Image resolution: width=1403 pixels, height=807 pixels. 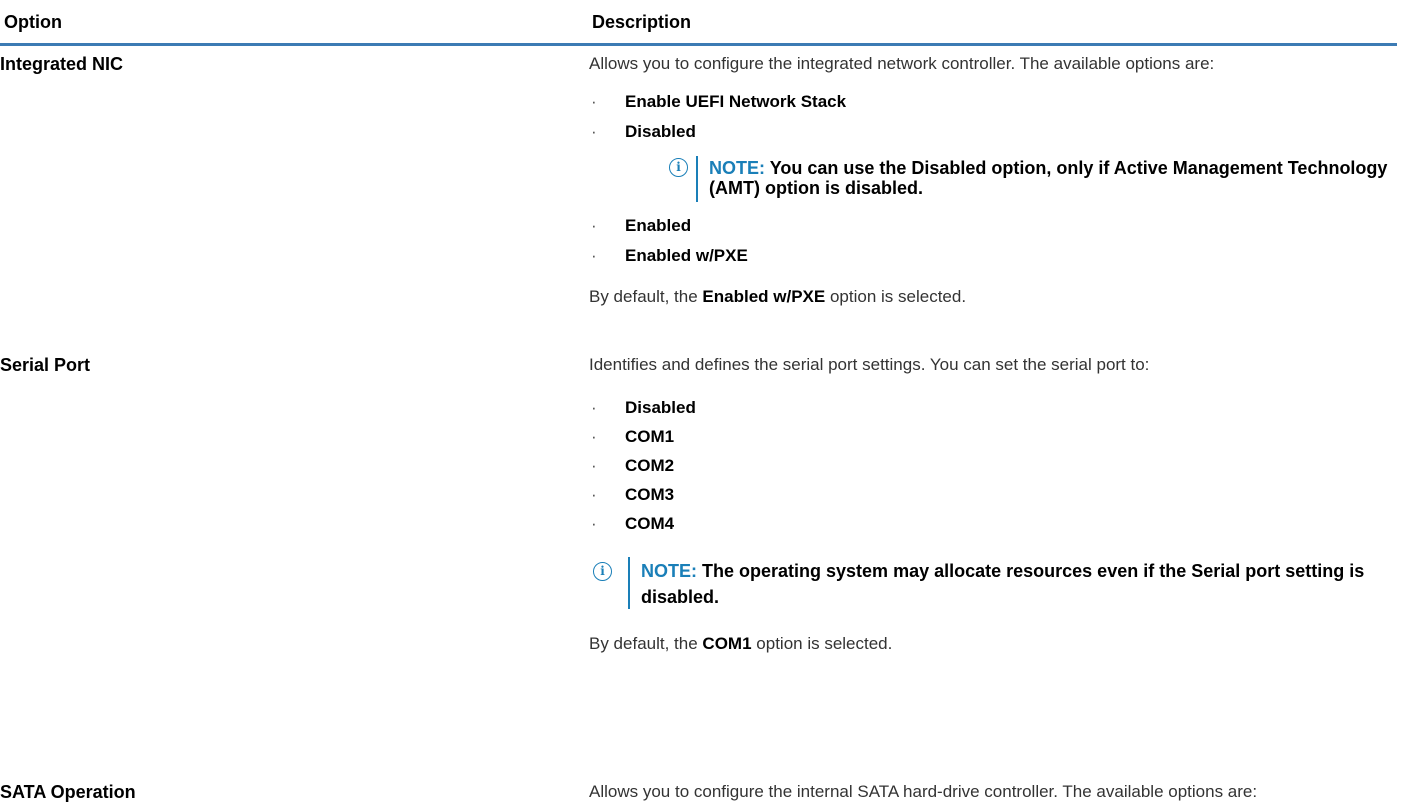 I want to click on option-name: SATA Operation, so click(x=68, y=792).